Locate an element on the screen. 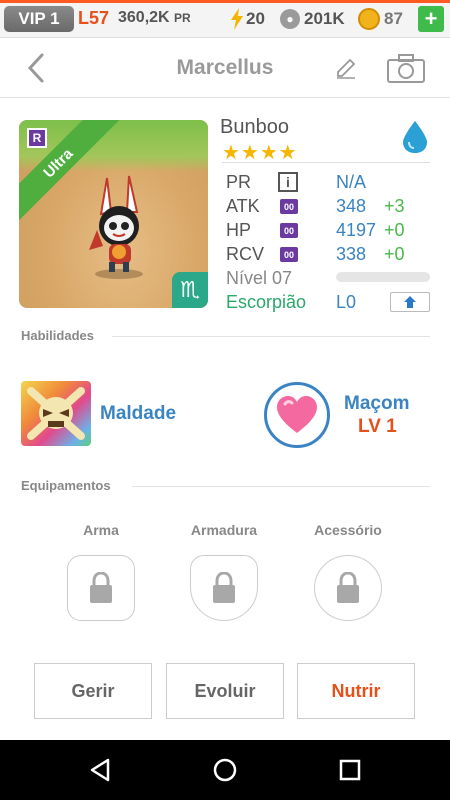 This screenshot has height=800, width=450. energy-counter: 20 is located at coordinates (247, 19).